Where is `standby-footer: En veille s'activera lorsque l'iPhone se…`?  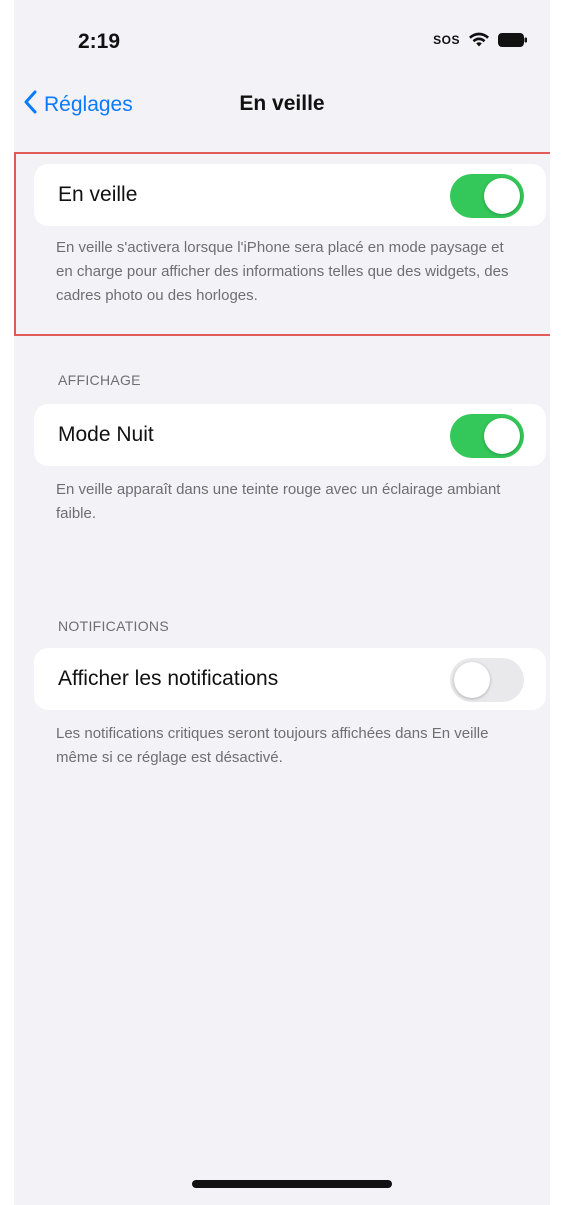
standby-footer: En veille s'activera lorsque l'iPhone se… is located at coordinates (282, 271).